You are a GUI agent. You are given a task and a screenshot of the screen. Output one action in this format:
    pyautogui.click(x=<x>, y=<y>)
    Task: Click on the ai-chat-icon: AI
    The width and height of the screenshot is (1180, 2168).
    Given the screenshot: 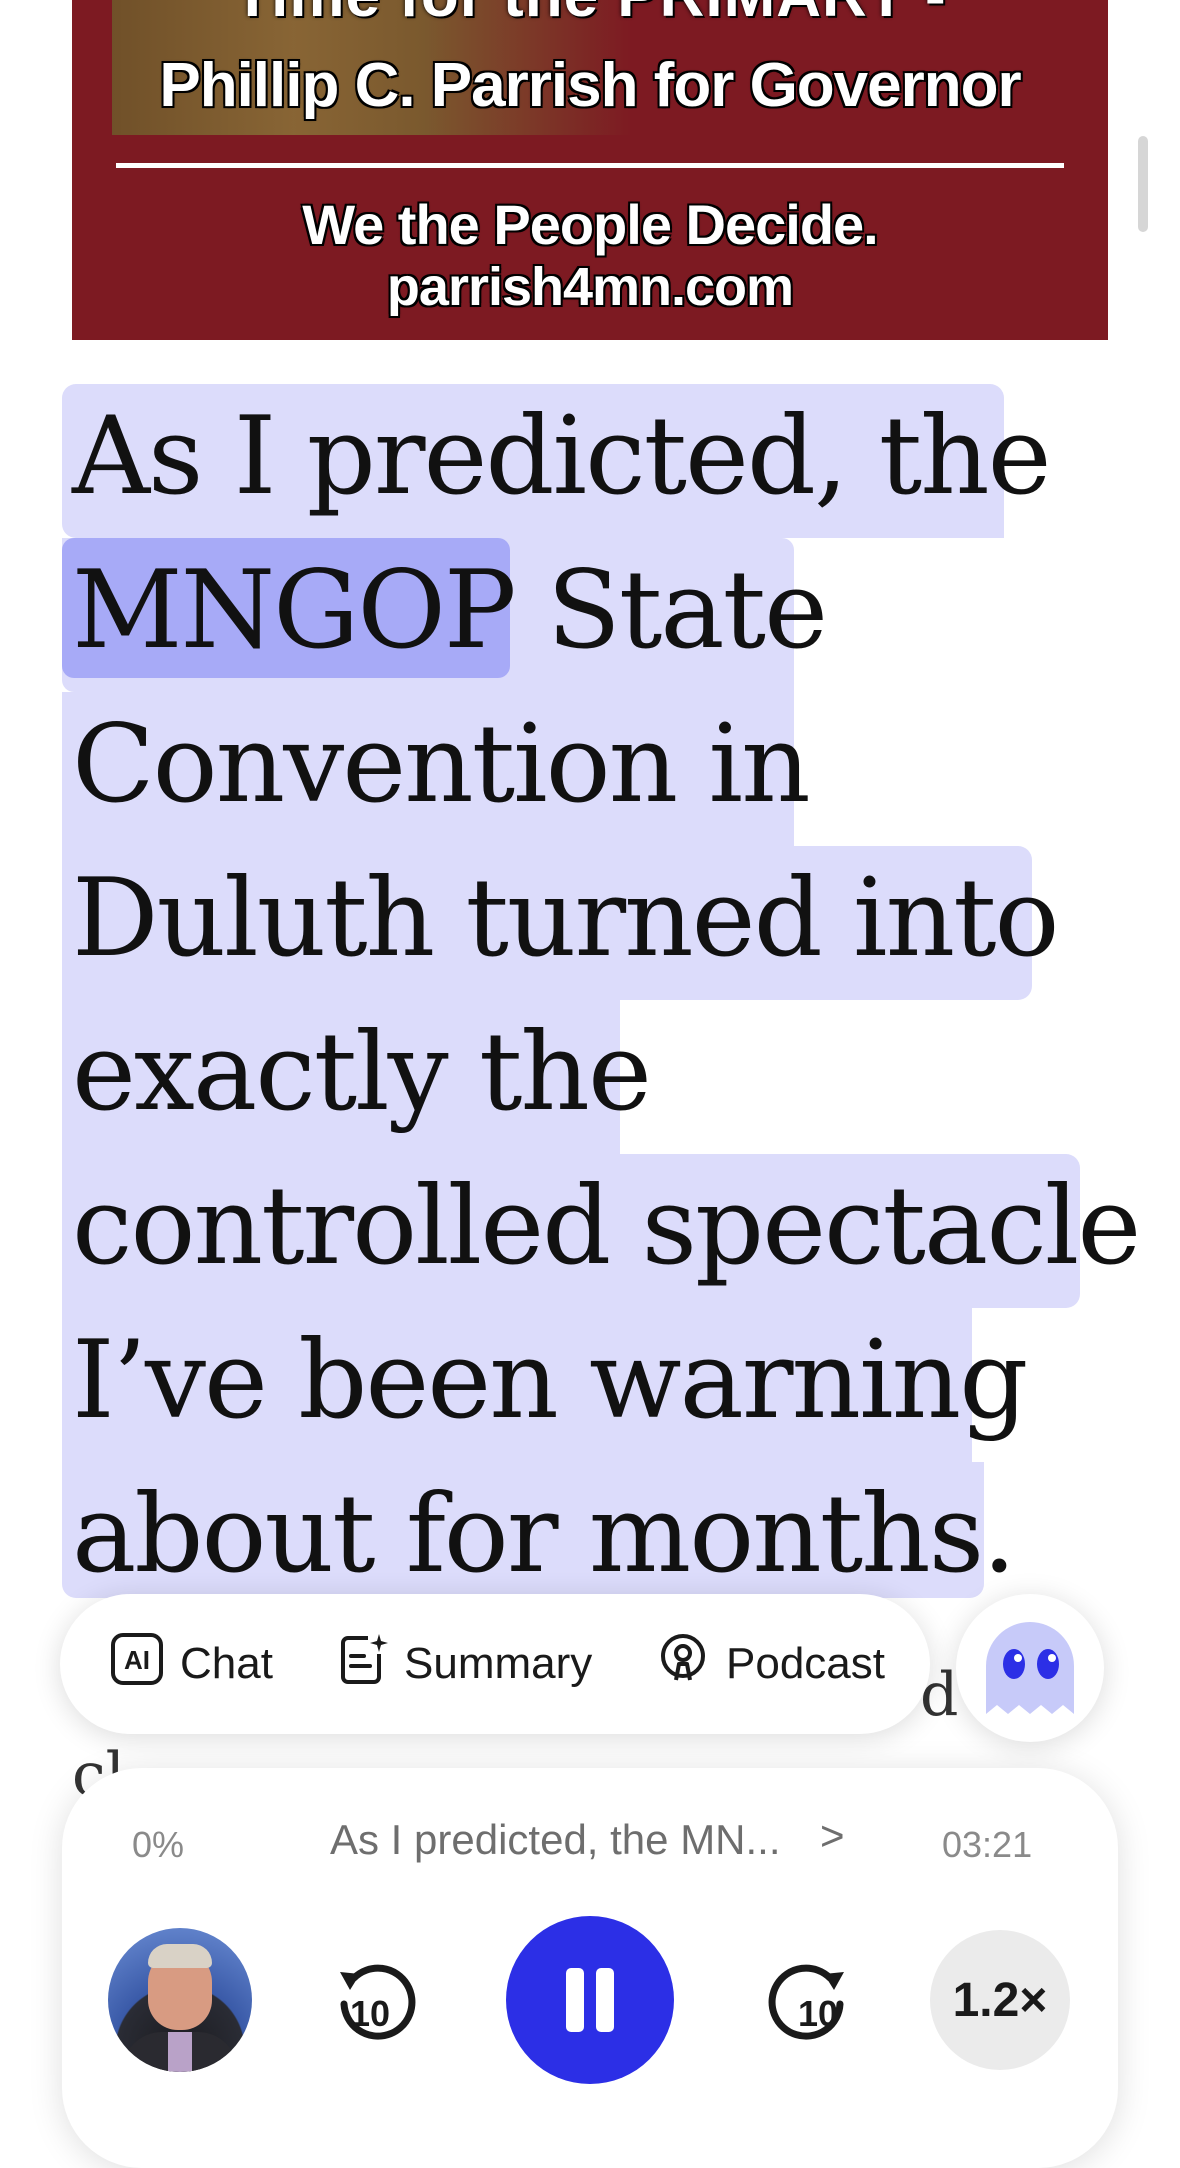 What is the action you would take?
    pyautogui.click(x=145, y=1664)
    